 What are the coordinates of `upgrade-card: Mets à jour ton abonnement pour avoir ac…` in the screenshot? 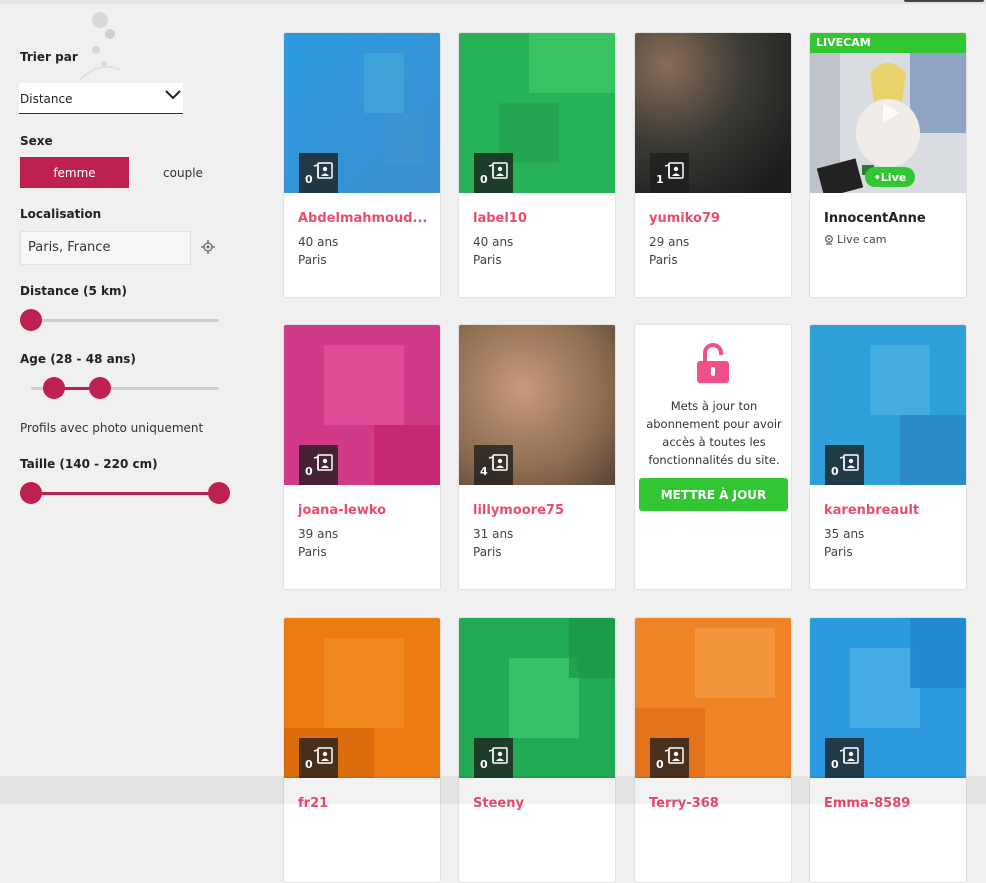 It's located at (713, 457).